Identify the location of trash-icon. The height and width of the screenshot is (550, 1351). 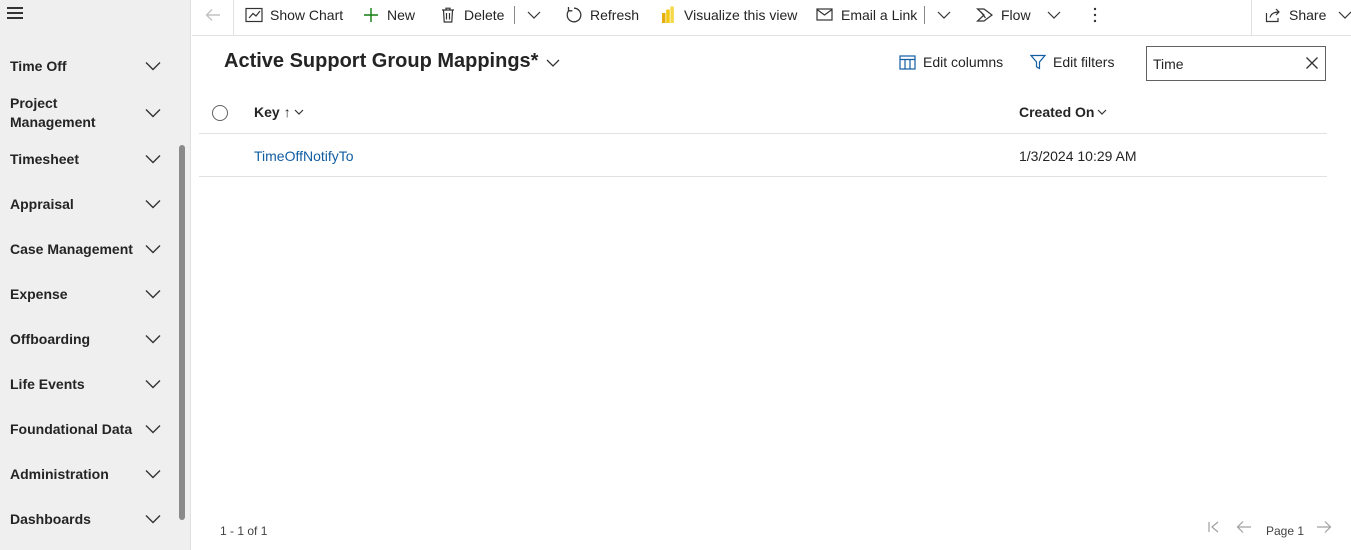
(448, 15).